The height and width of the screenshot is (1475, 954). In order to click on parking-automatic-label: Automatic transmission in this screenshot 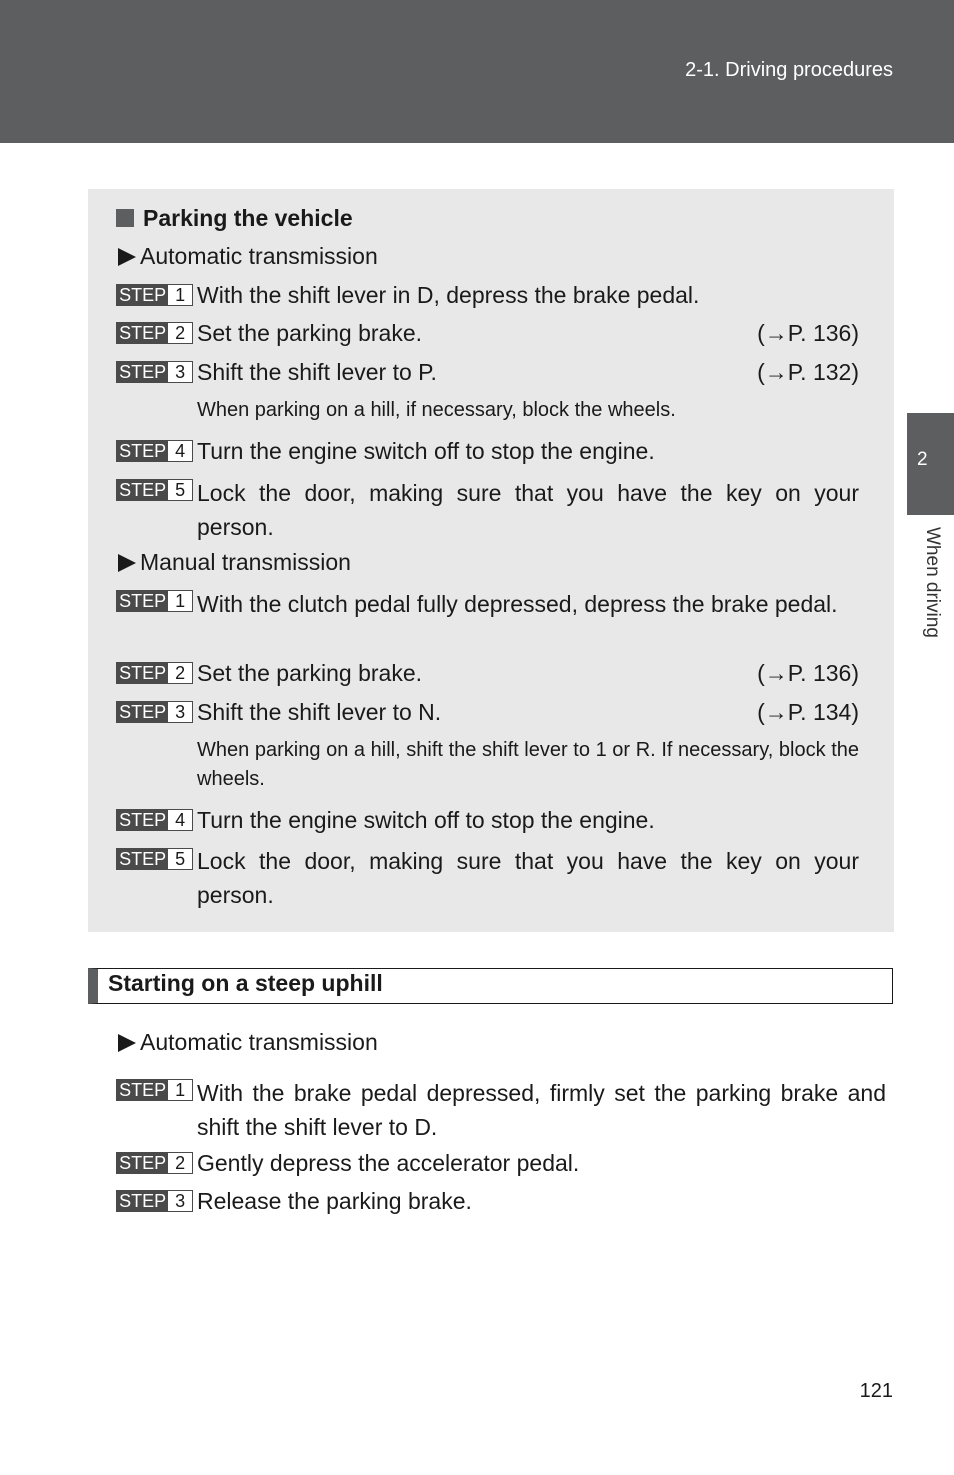, I will do `click(248, 256)`.